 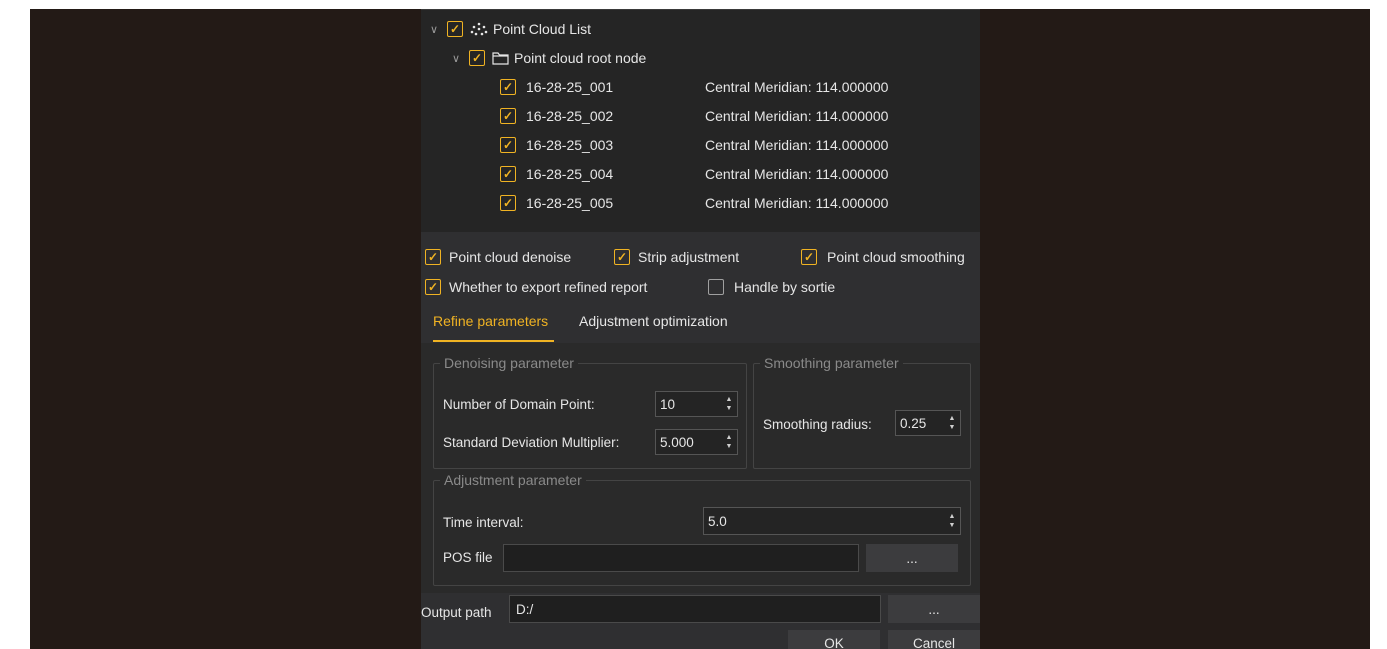 What do you see at coordinates (570, 116) in the screenshot?
I see `item-name: 16-28-25_002` at bounding box center [570, 116].